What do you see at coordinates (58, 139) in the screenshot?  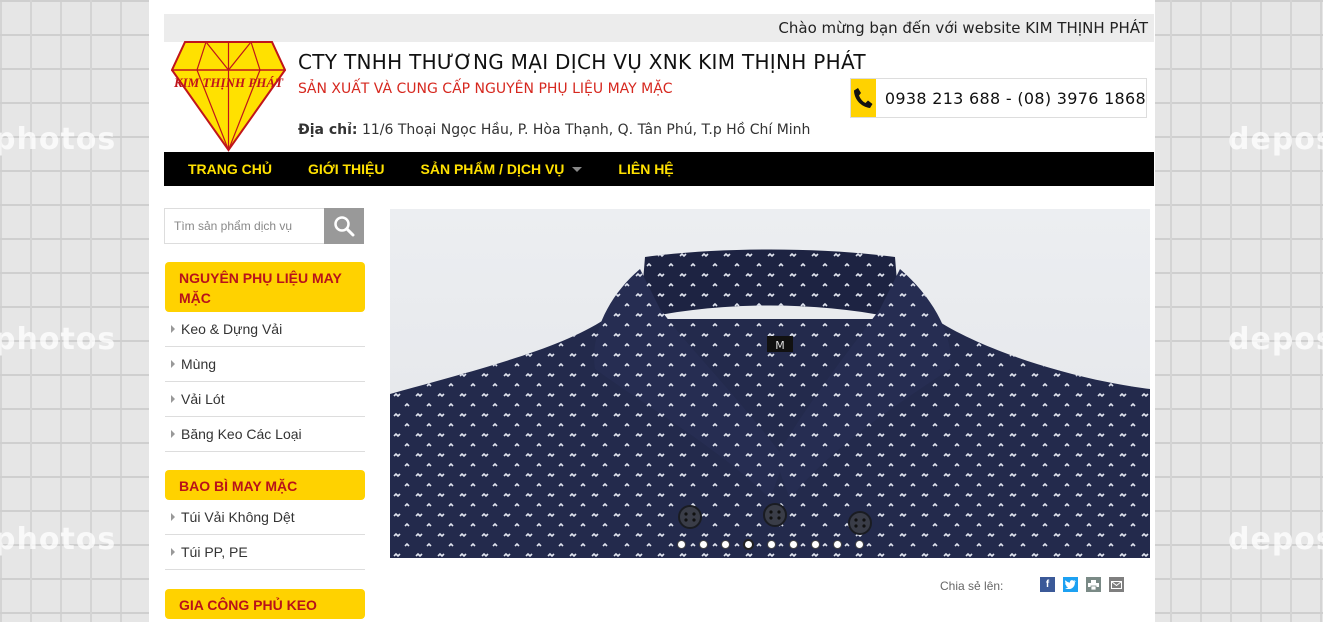 I see `watermark-left-1: photos` at bounding box center [58, 139].